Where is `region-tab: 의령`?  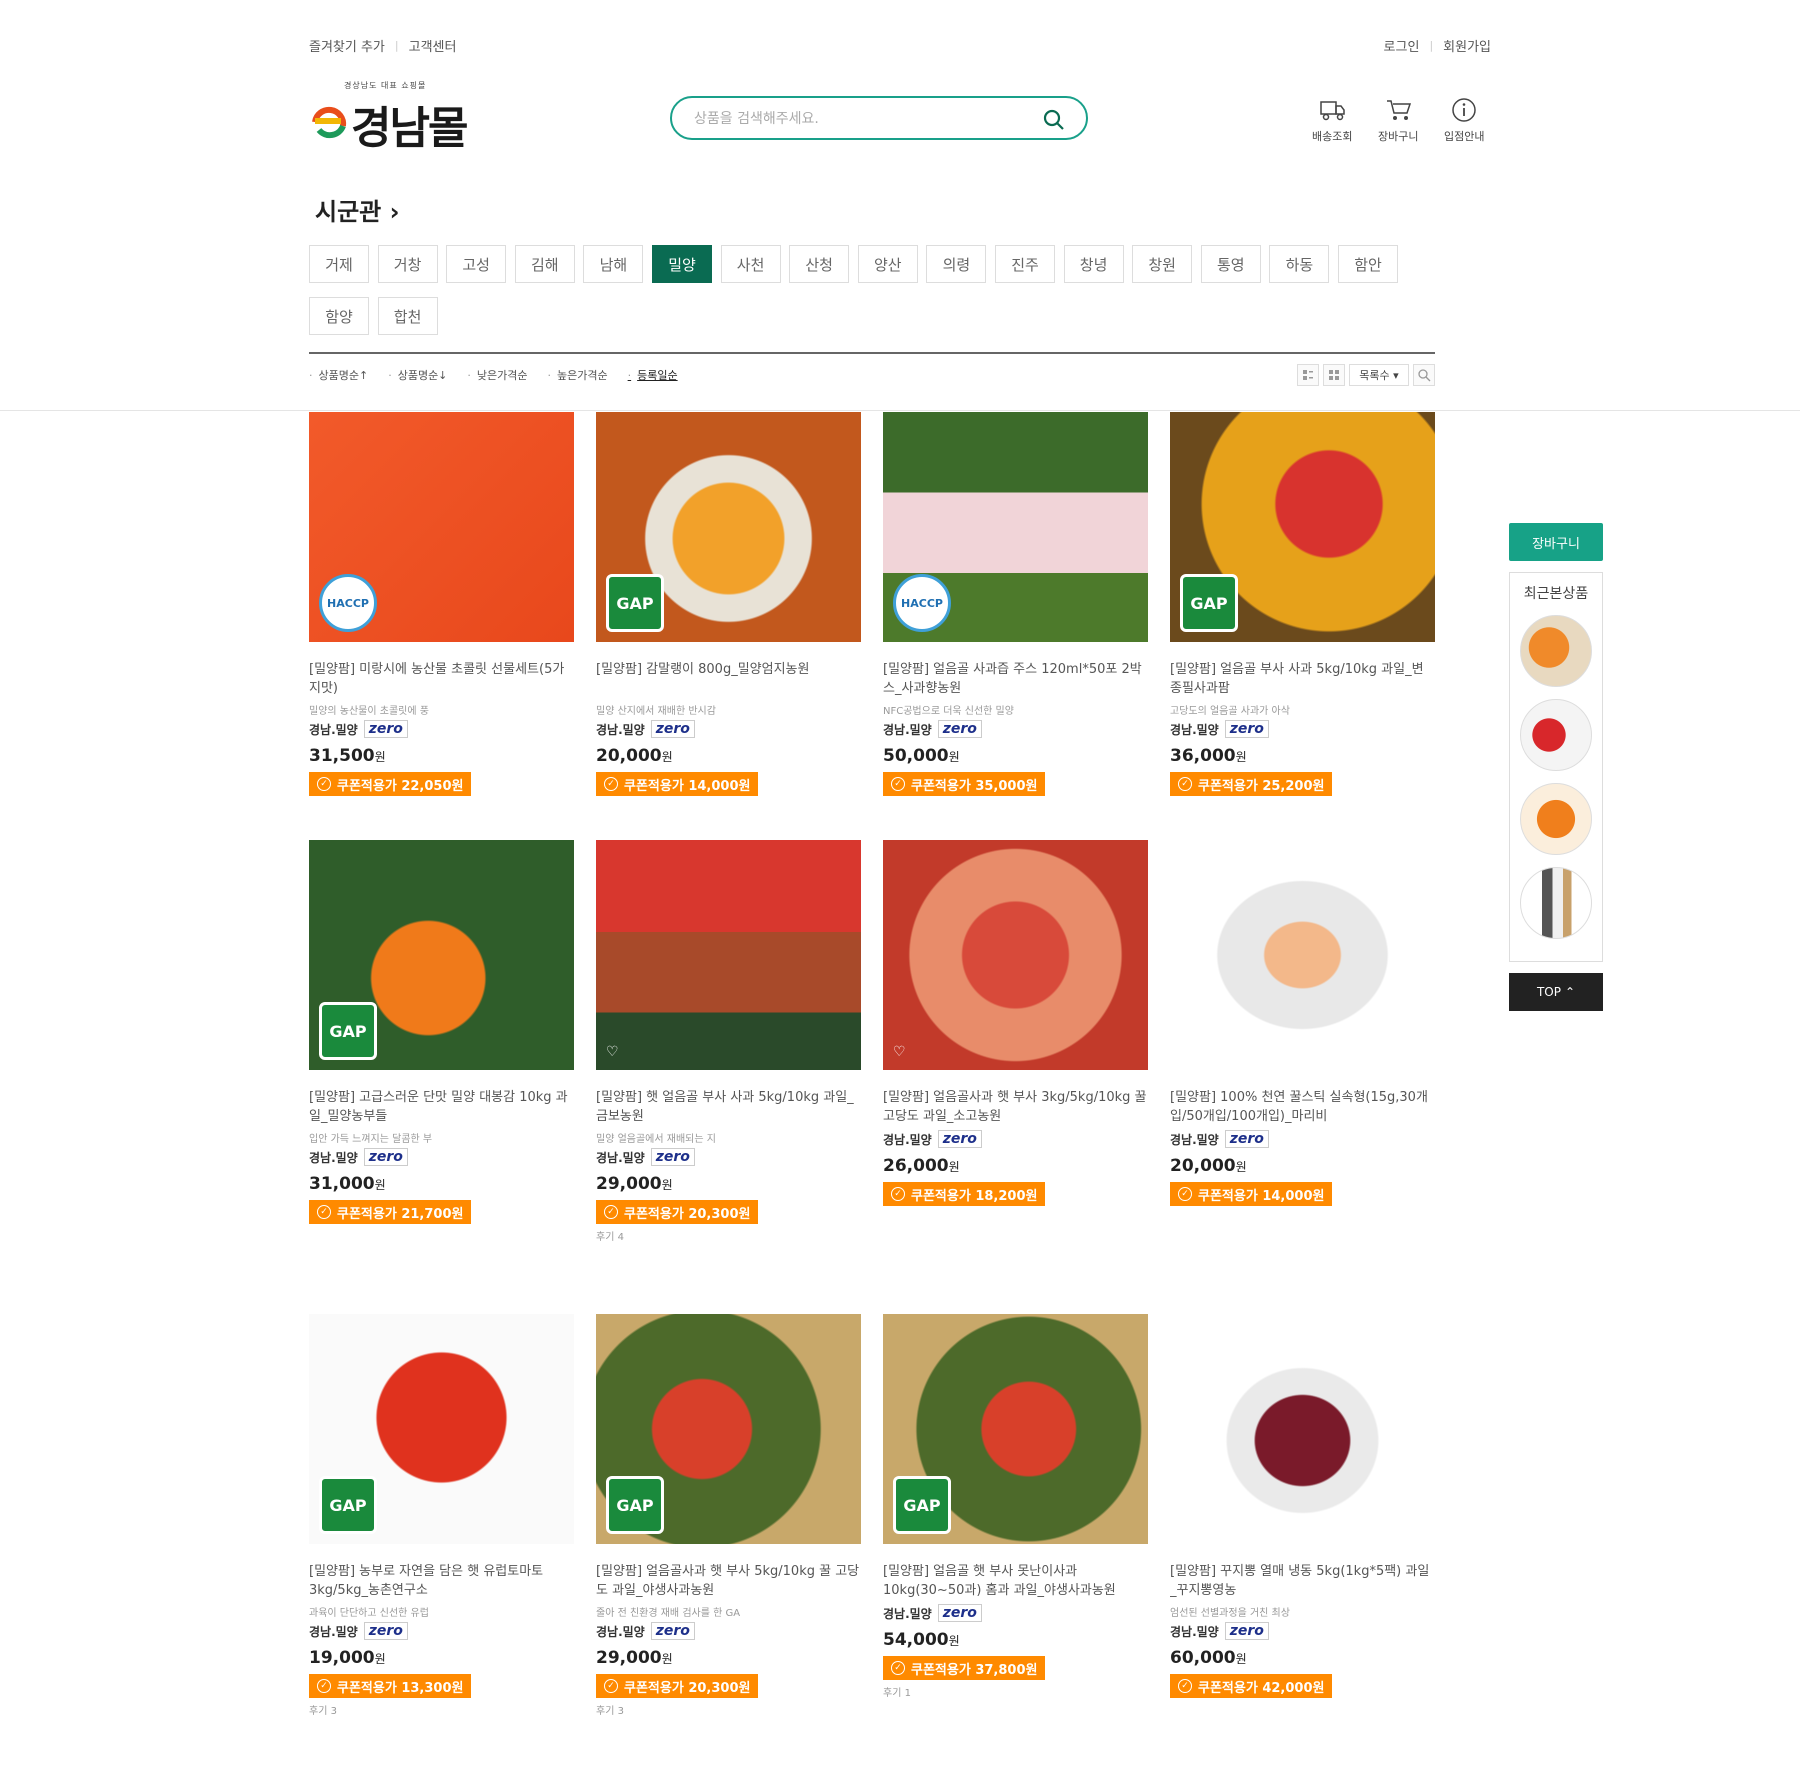
region-tab: 의령 is located at coordinates (956, 264).